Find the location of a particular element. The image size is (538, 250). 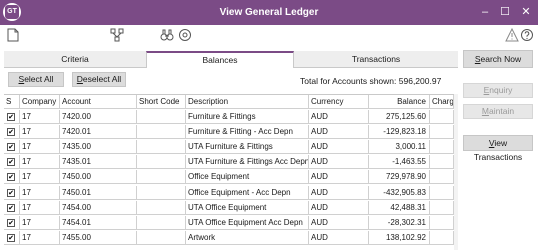

balance-cell: -129,823.18 is located at coordinates (399, 132).